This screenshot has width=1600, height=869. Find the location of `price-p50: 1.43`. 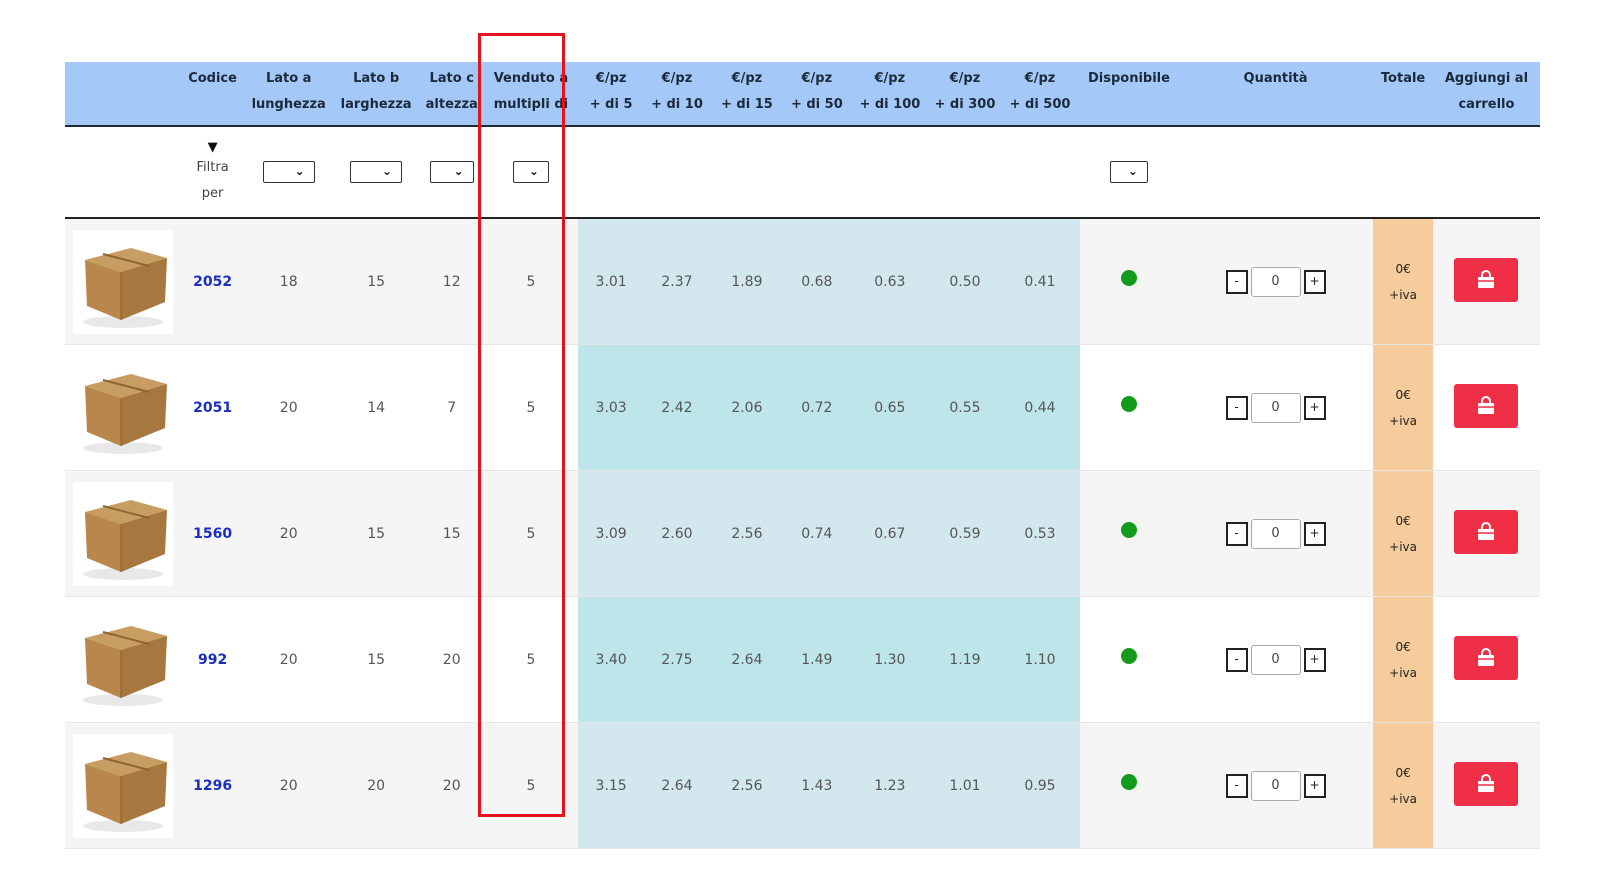

price-p50: 1.43 is located at coordinates (816, 785).